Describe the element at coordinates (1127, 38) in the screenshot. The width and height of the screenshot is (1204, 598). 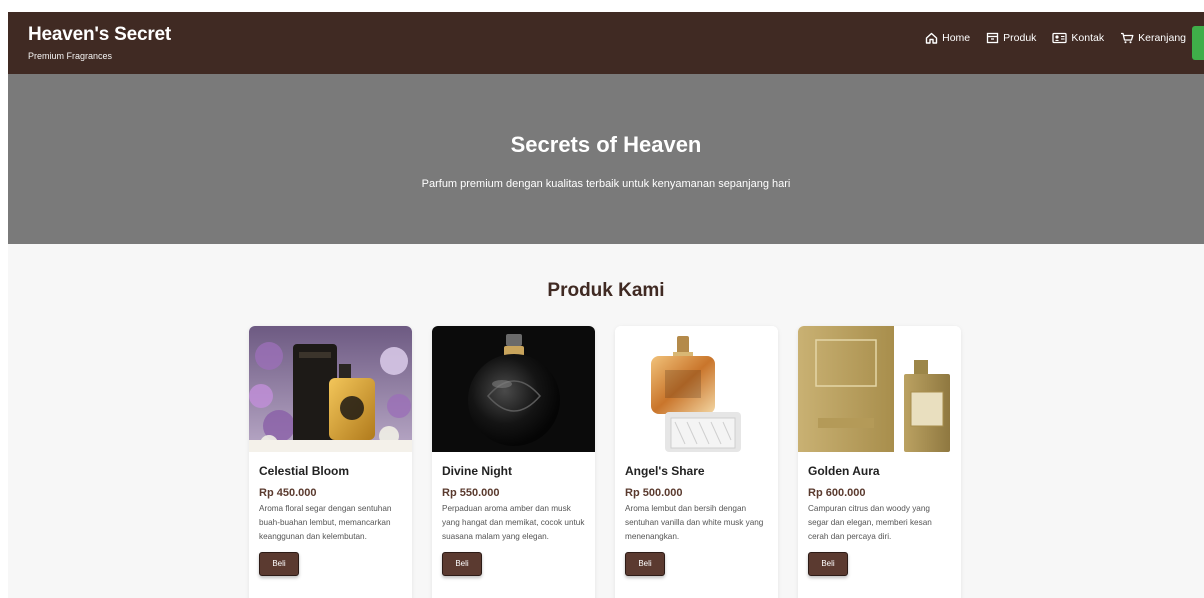
I see `cart-icon` at that location.